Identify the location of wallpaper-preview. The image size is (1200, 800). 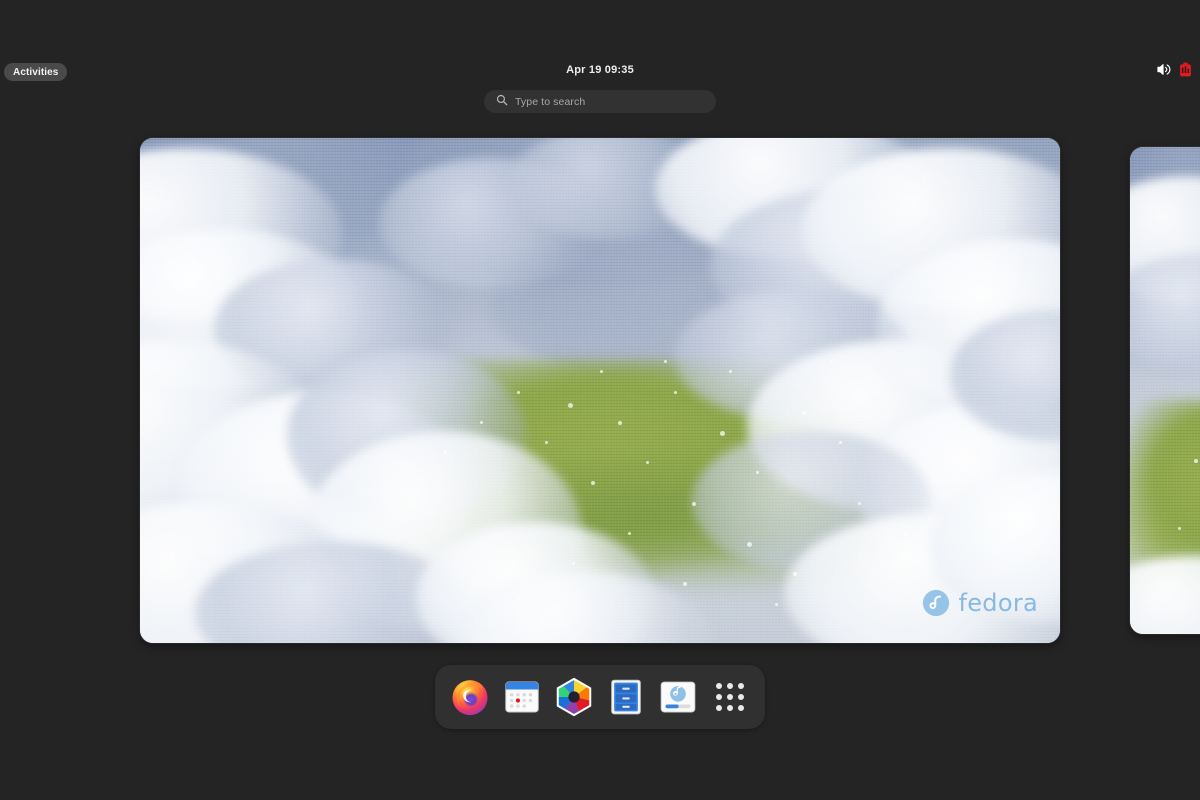
(1165, 390).